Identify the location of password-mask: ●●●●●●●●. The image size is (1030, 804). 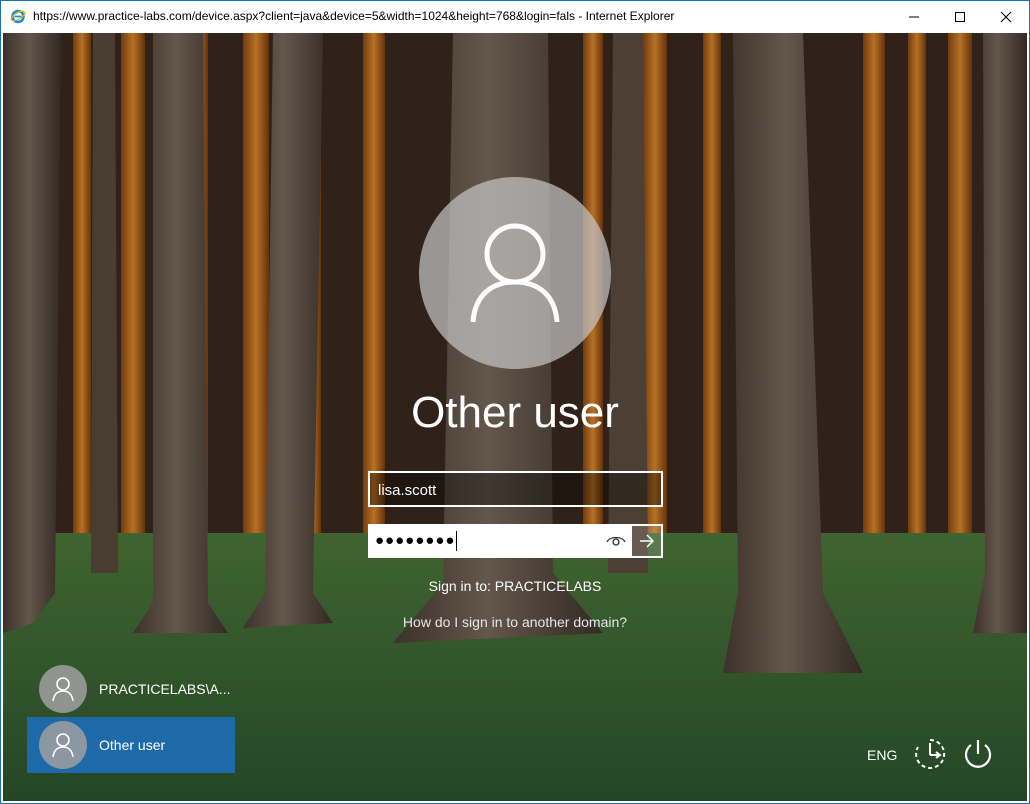
(415, 540).